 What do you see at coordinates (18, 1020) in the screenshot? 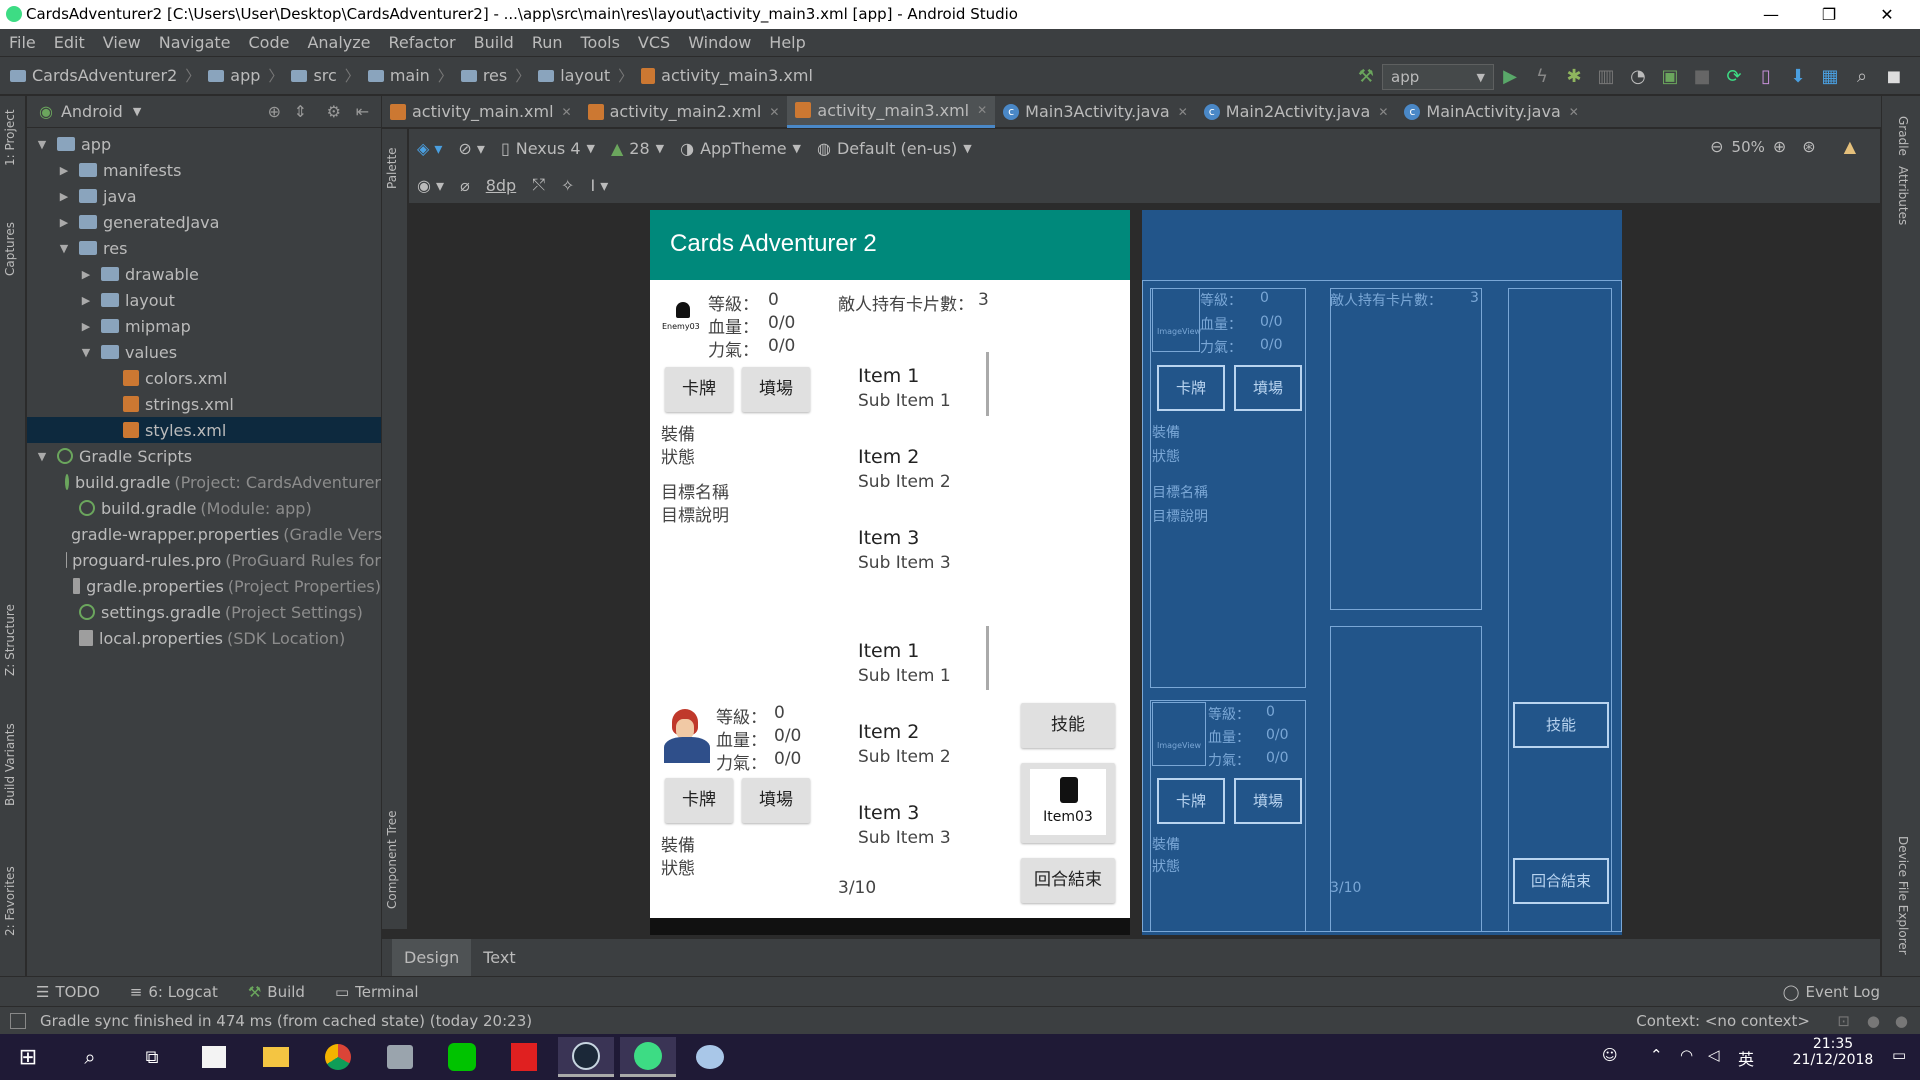
I see `status-toggle-icon` at bounding box center [18, 1020].